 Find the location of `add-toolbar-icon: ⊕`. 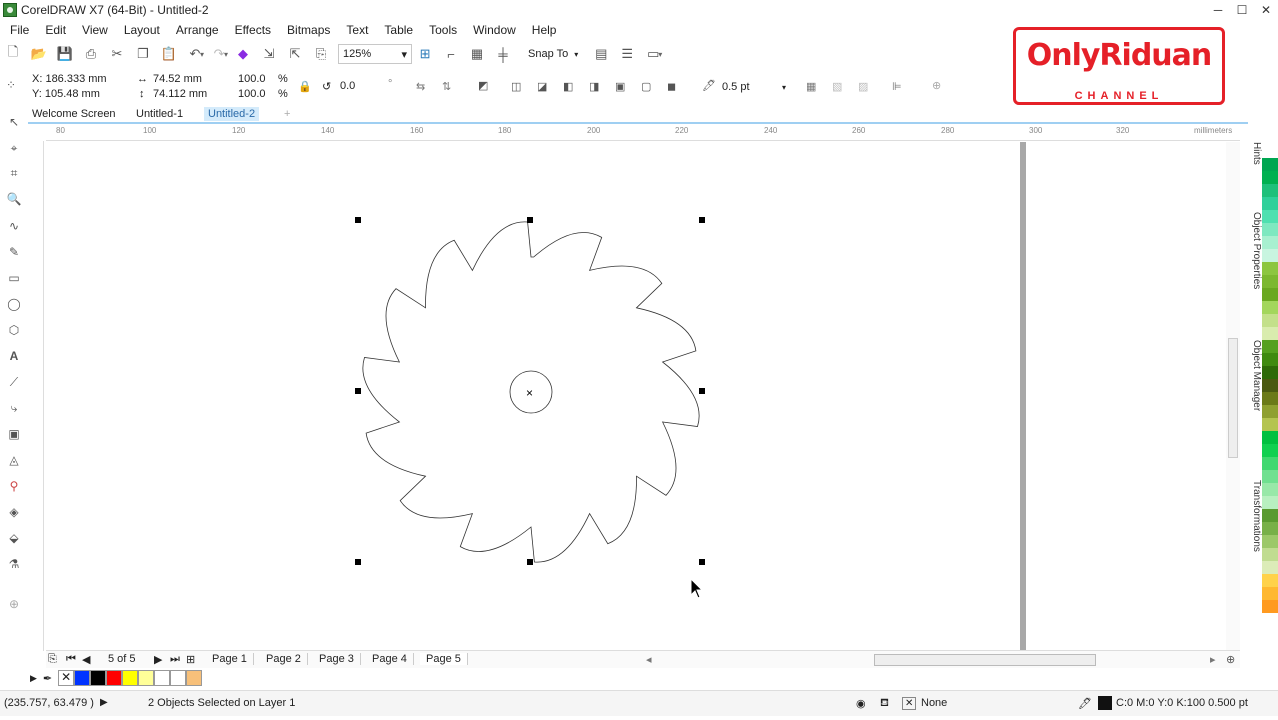

add-toolbar-icon: ⊕ is located at coordinates (936, 85).